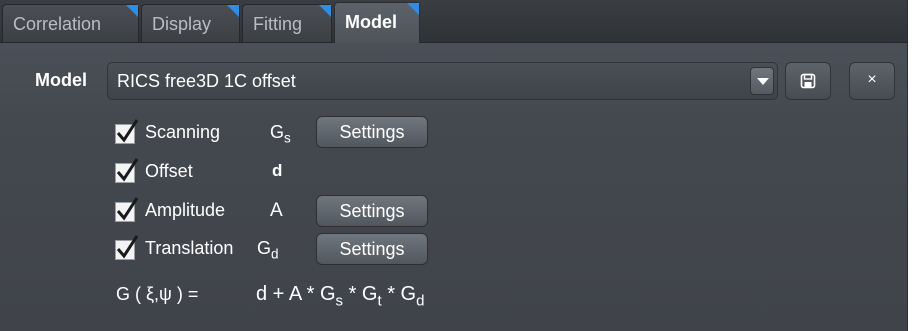  I want to click on symbol-subscript: d, so click(275, 254).